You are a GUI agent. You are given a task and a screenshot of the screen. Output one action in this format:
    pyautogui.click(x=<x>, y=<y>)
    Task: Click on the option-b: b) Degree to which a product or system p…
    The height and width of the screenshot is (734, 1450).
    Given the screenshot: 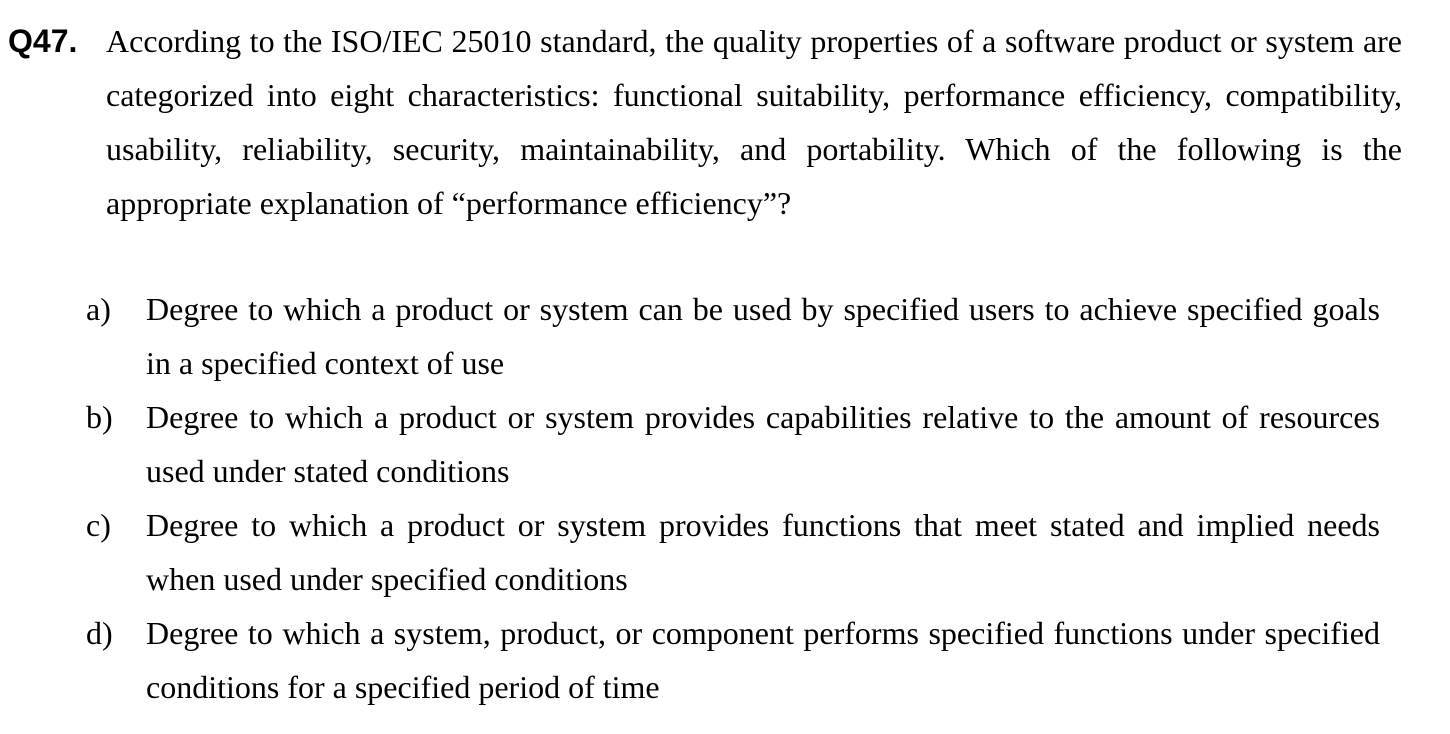 What is the action you would take?
    pyautogui.click(x=734, y=444)
    